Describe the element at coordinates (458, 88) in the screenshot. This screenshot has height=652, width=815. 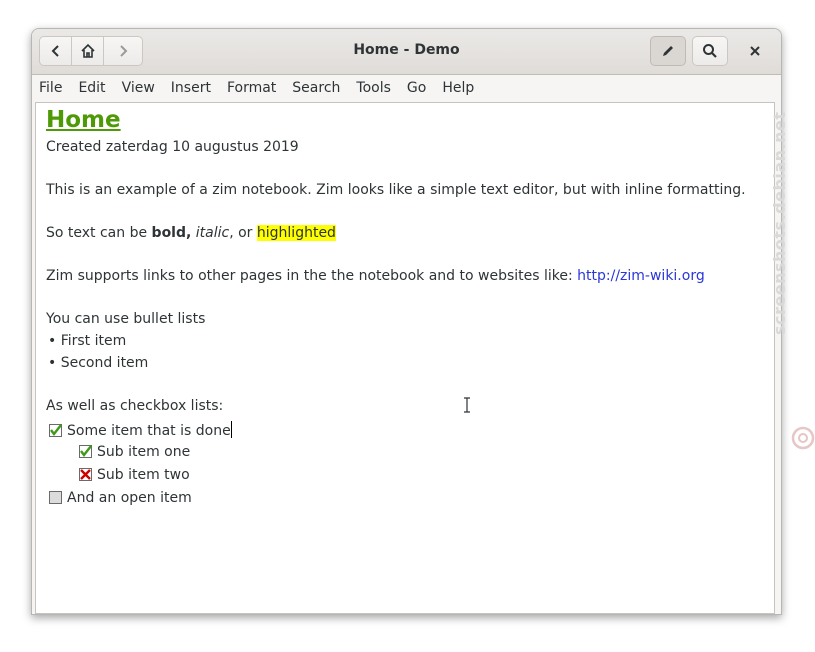
I see `menu-help: Help` at that location.